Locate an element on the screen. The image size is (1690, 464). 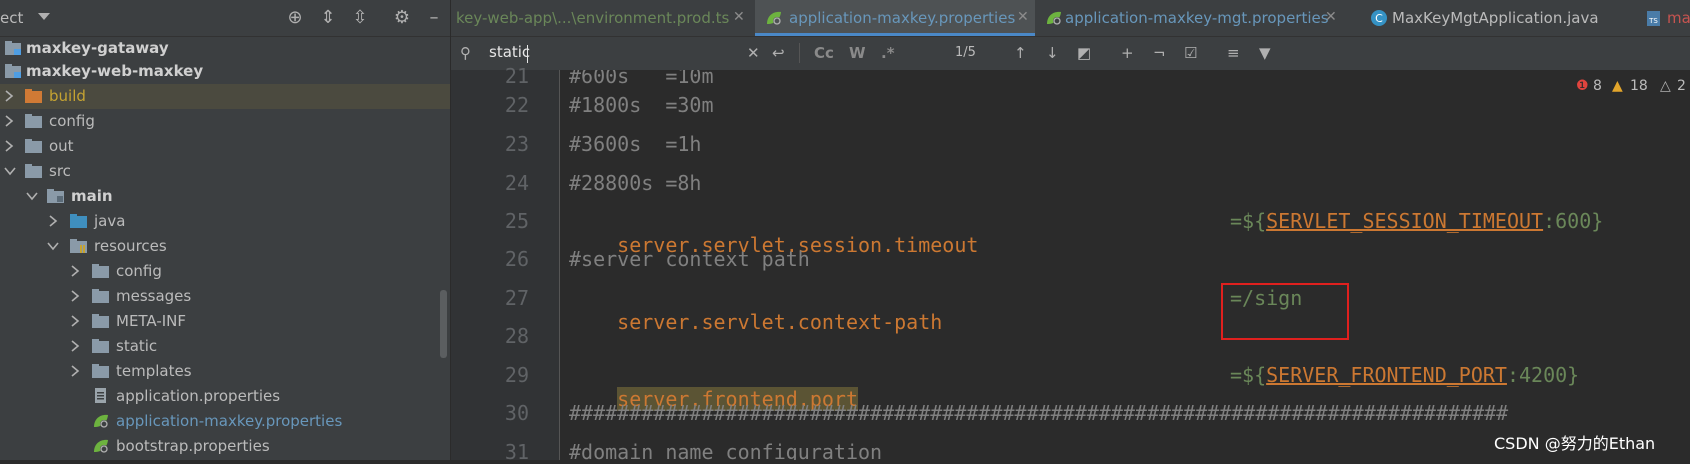
line-number: 27 is located at coordinates (516, 298).